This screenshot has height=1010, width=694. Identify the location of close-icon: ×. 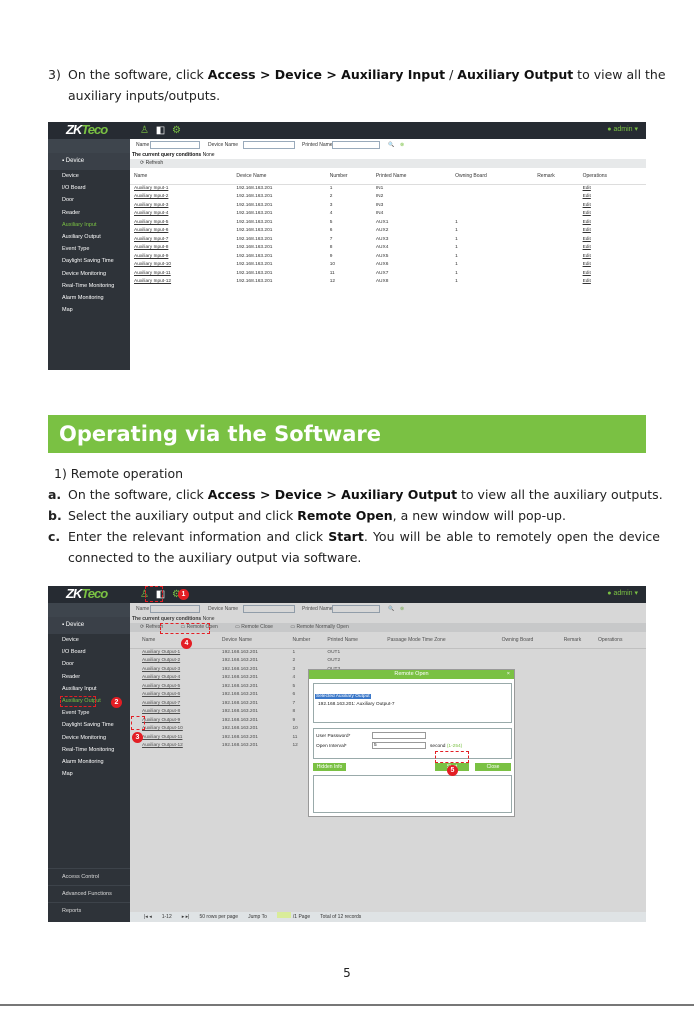
(508, 674).